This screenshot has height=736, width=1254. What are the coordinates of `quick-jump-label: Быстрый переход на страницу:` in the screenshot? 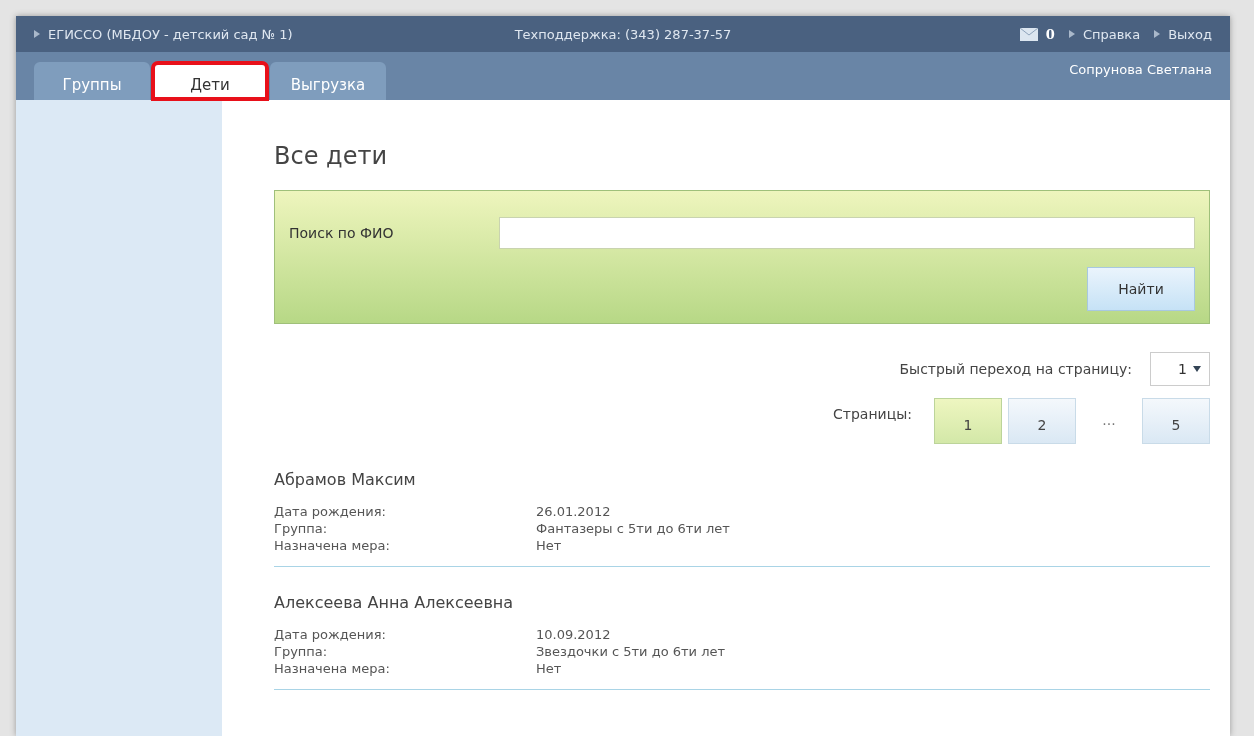 It's located at (1015, 369).